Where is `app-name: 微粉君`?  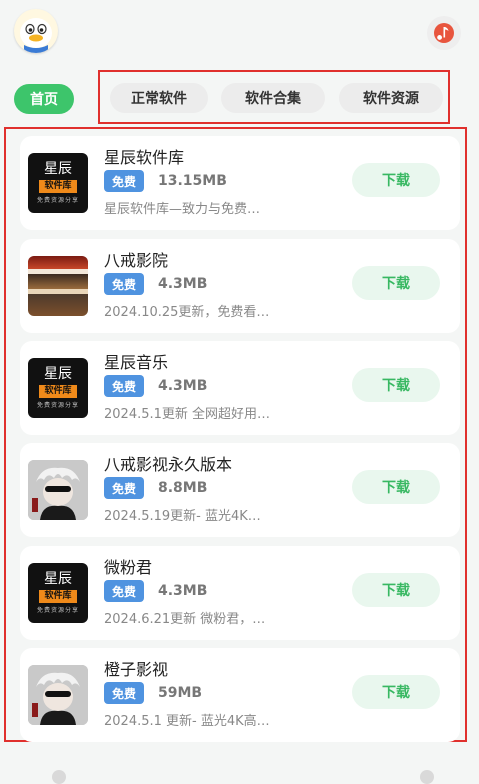
app-name: 微粉君 is located at coordinates (128, 567).